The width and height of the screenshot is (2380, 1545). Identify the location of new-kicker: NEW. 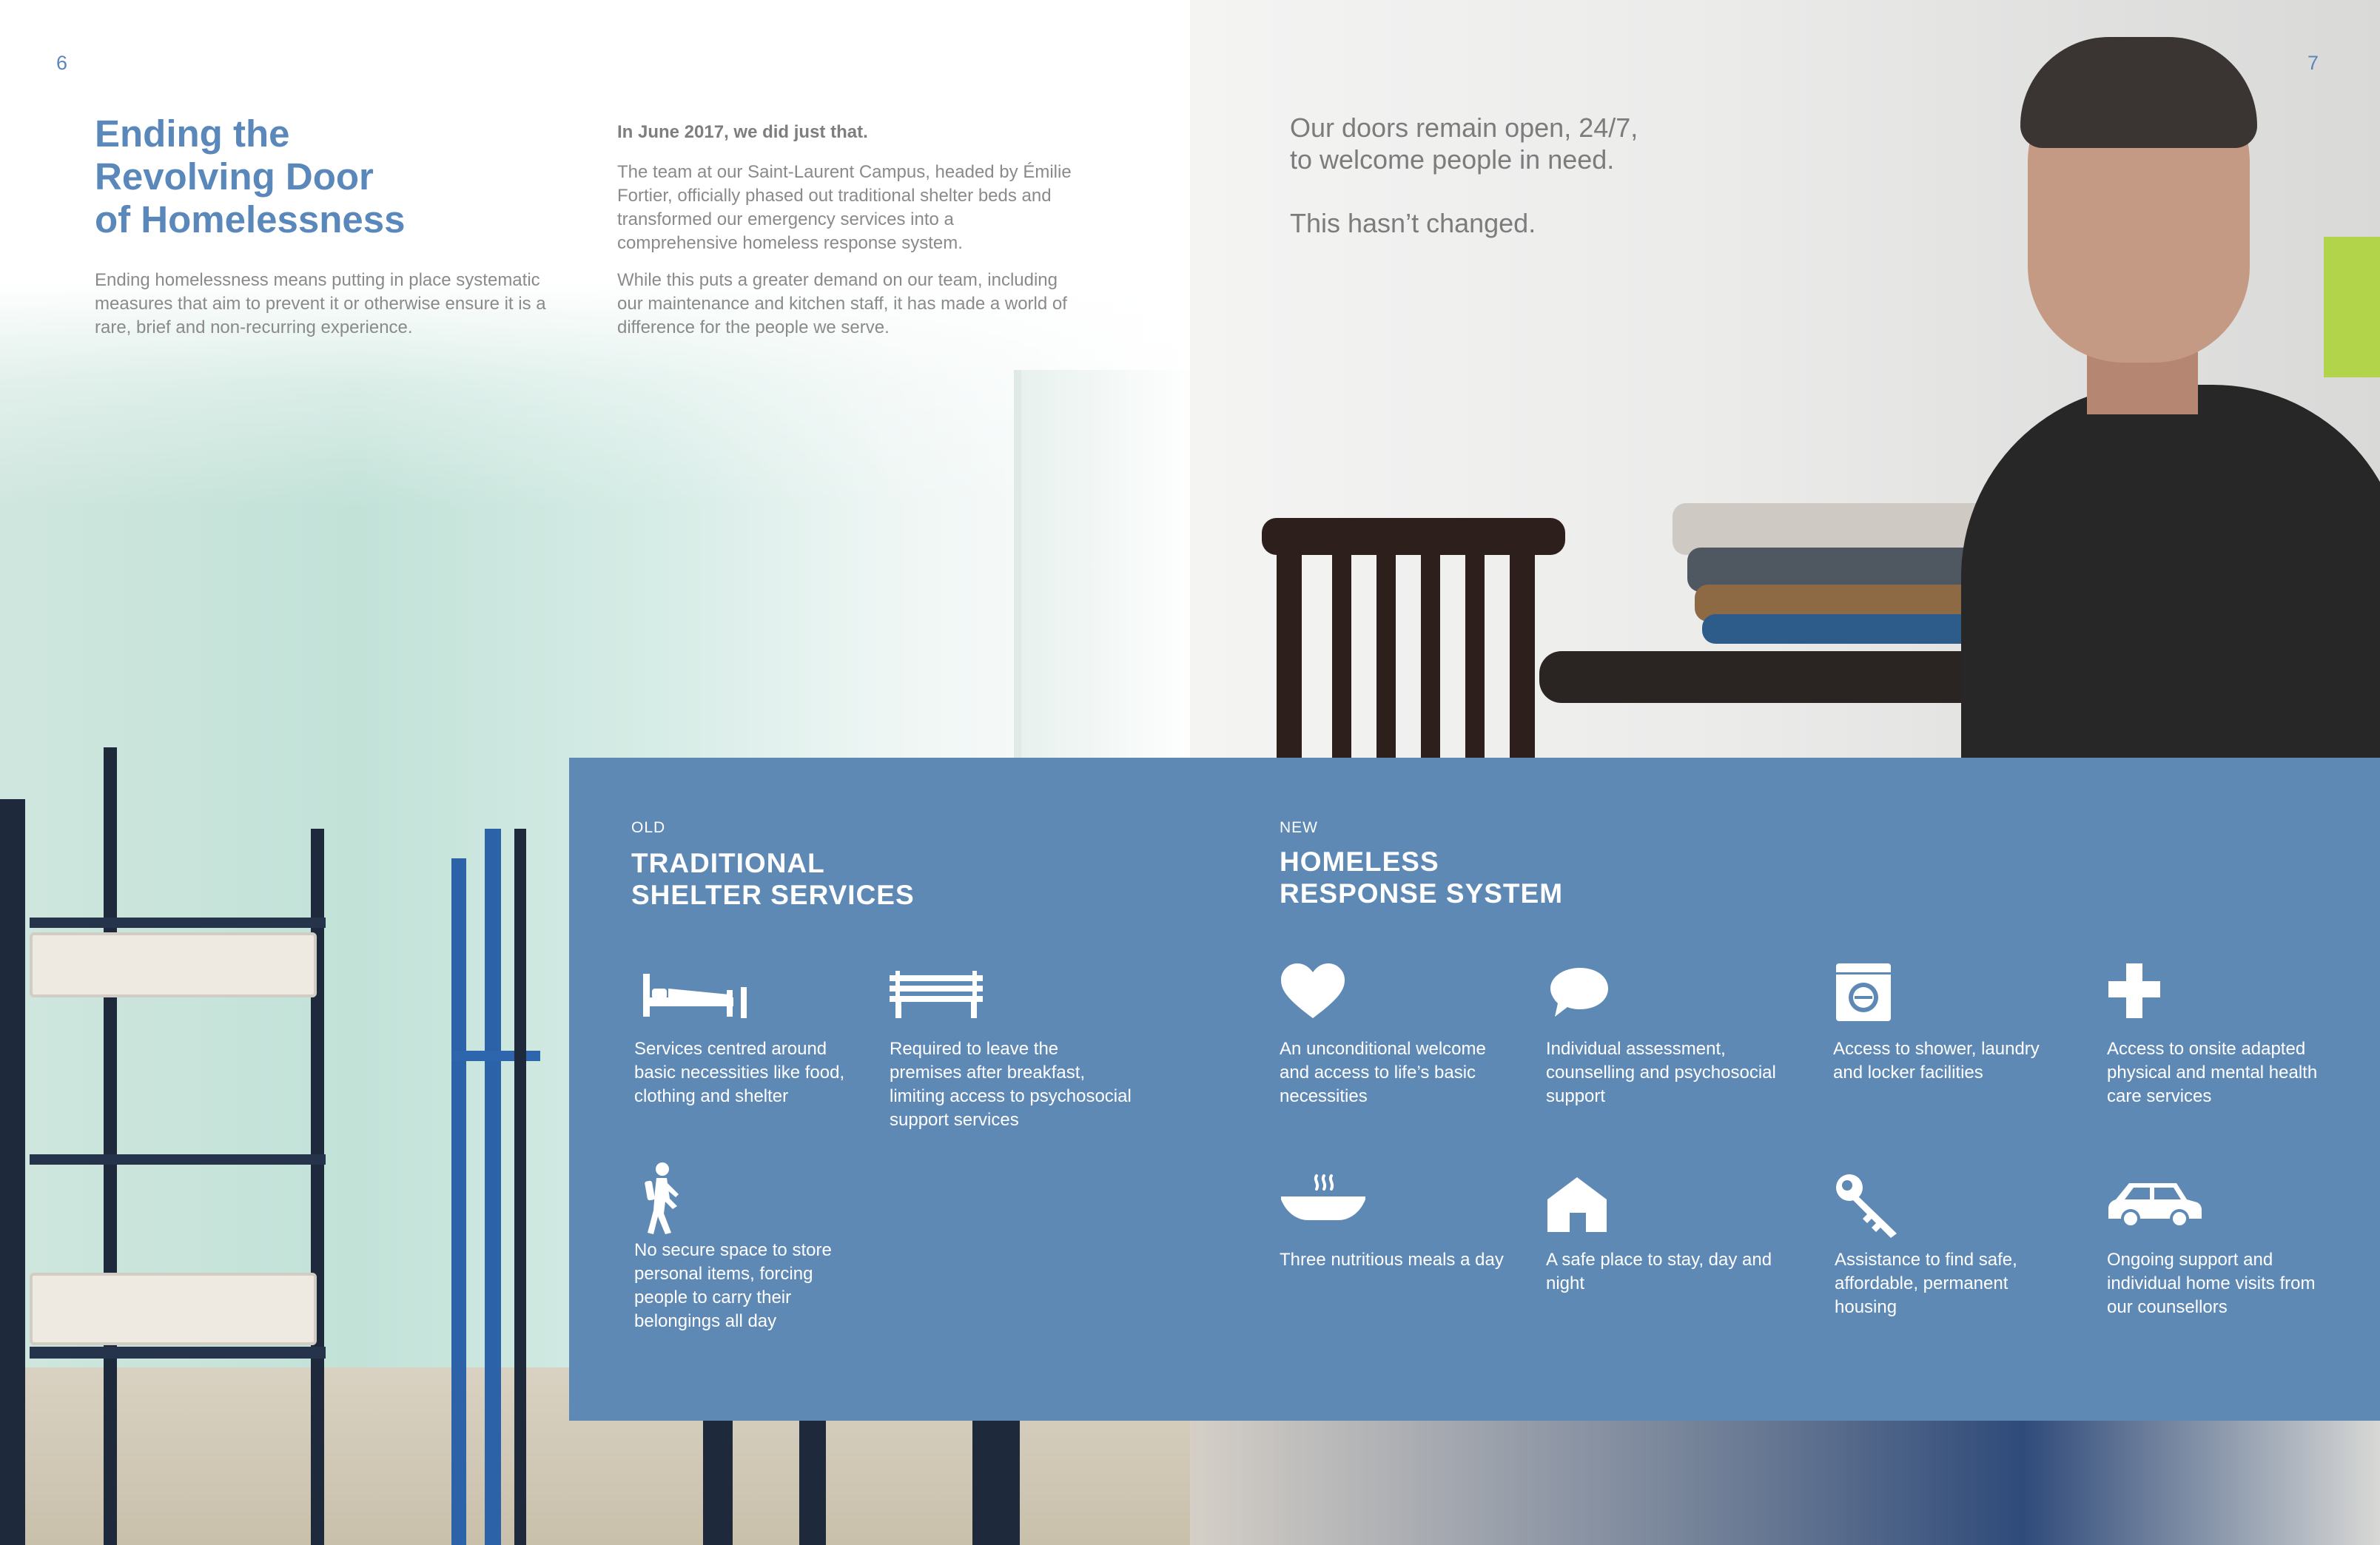
(1299, 827).